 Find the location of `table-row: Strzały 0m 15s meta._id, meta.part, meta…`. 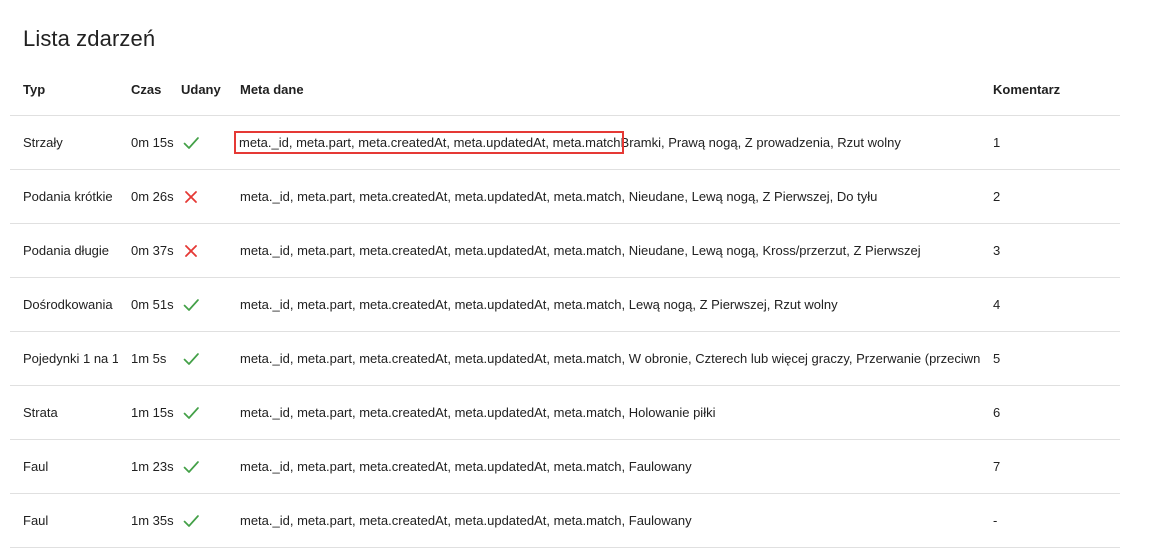

table-row: Strzały 0m 15s meta._id, meta.part, meta… is located at coordinates (565, 142).